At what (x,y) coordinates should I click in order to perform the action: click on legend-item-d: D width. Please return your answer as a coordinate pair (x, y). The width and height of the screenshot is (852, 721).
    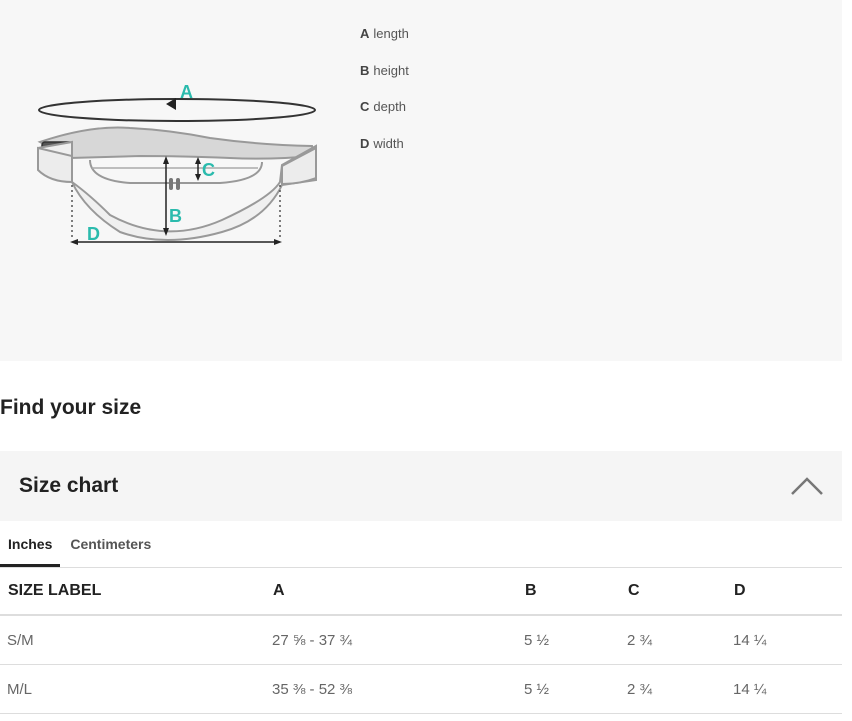
    Looking at the image, I should click on (384, 154).